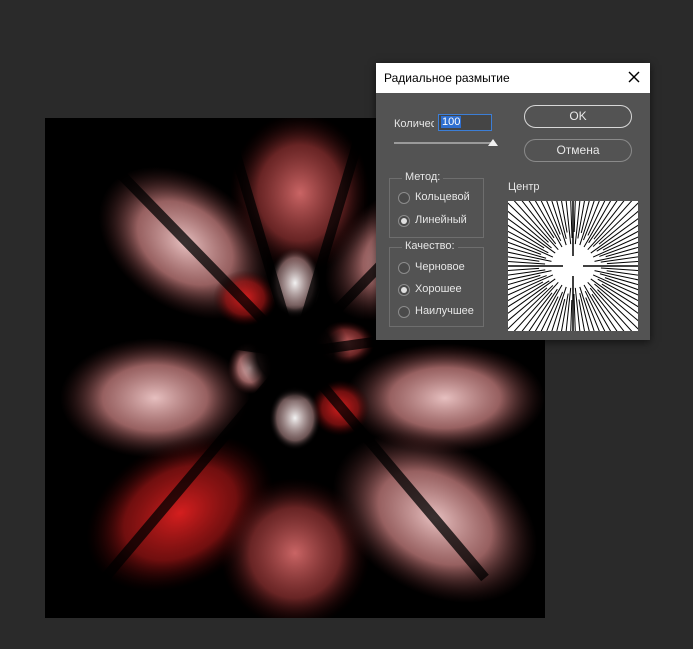 The image size is (693, 649). What do you see at coordinates (441, 220) in the screenshot?
I see `method-radio-zoom-label: Линейный` at bounding box center [441, 220].